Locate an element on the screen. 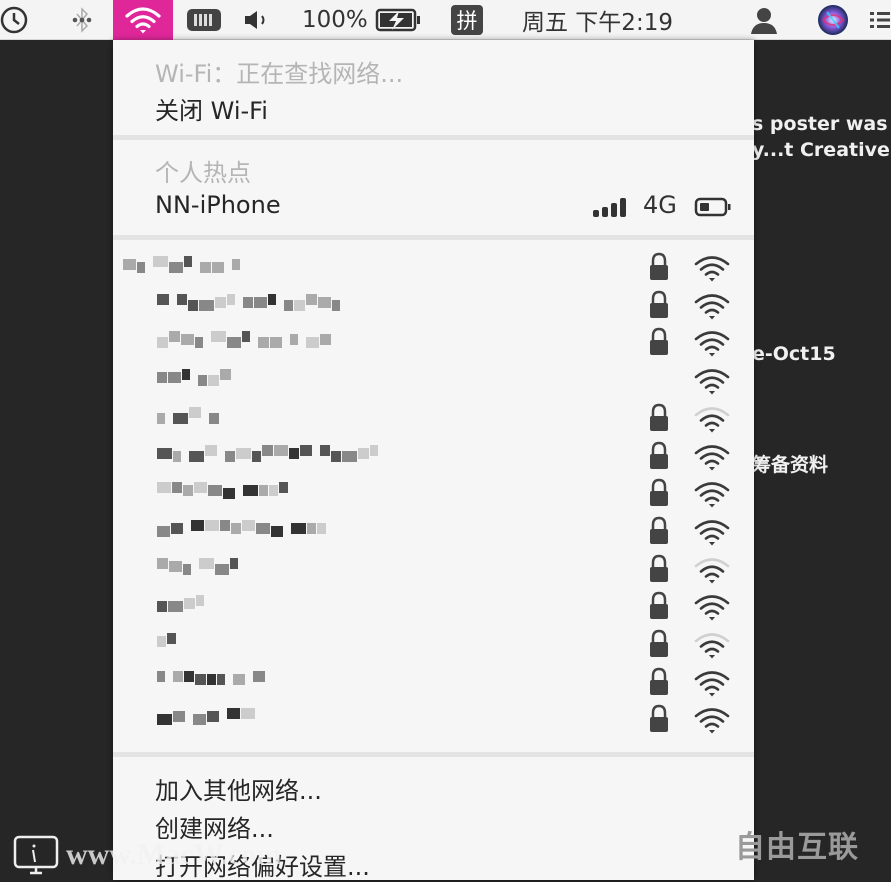 This screenshot has width=891, height=882. siri-icon is located at coordinates (833, 20).